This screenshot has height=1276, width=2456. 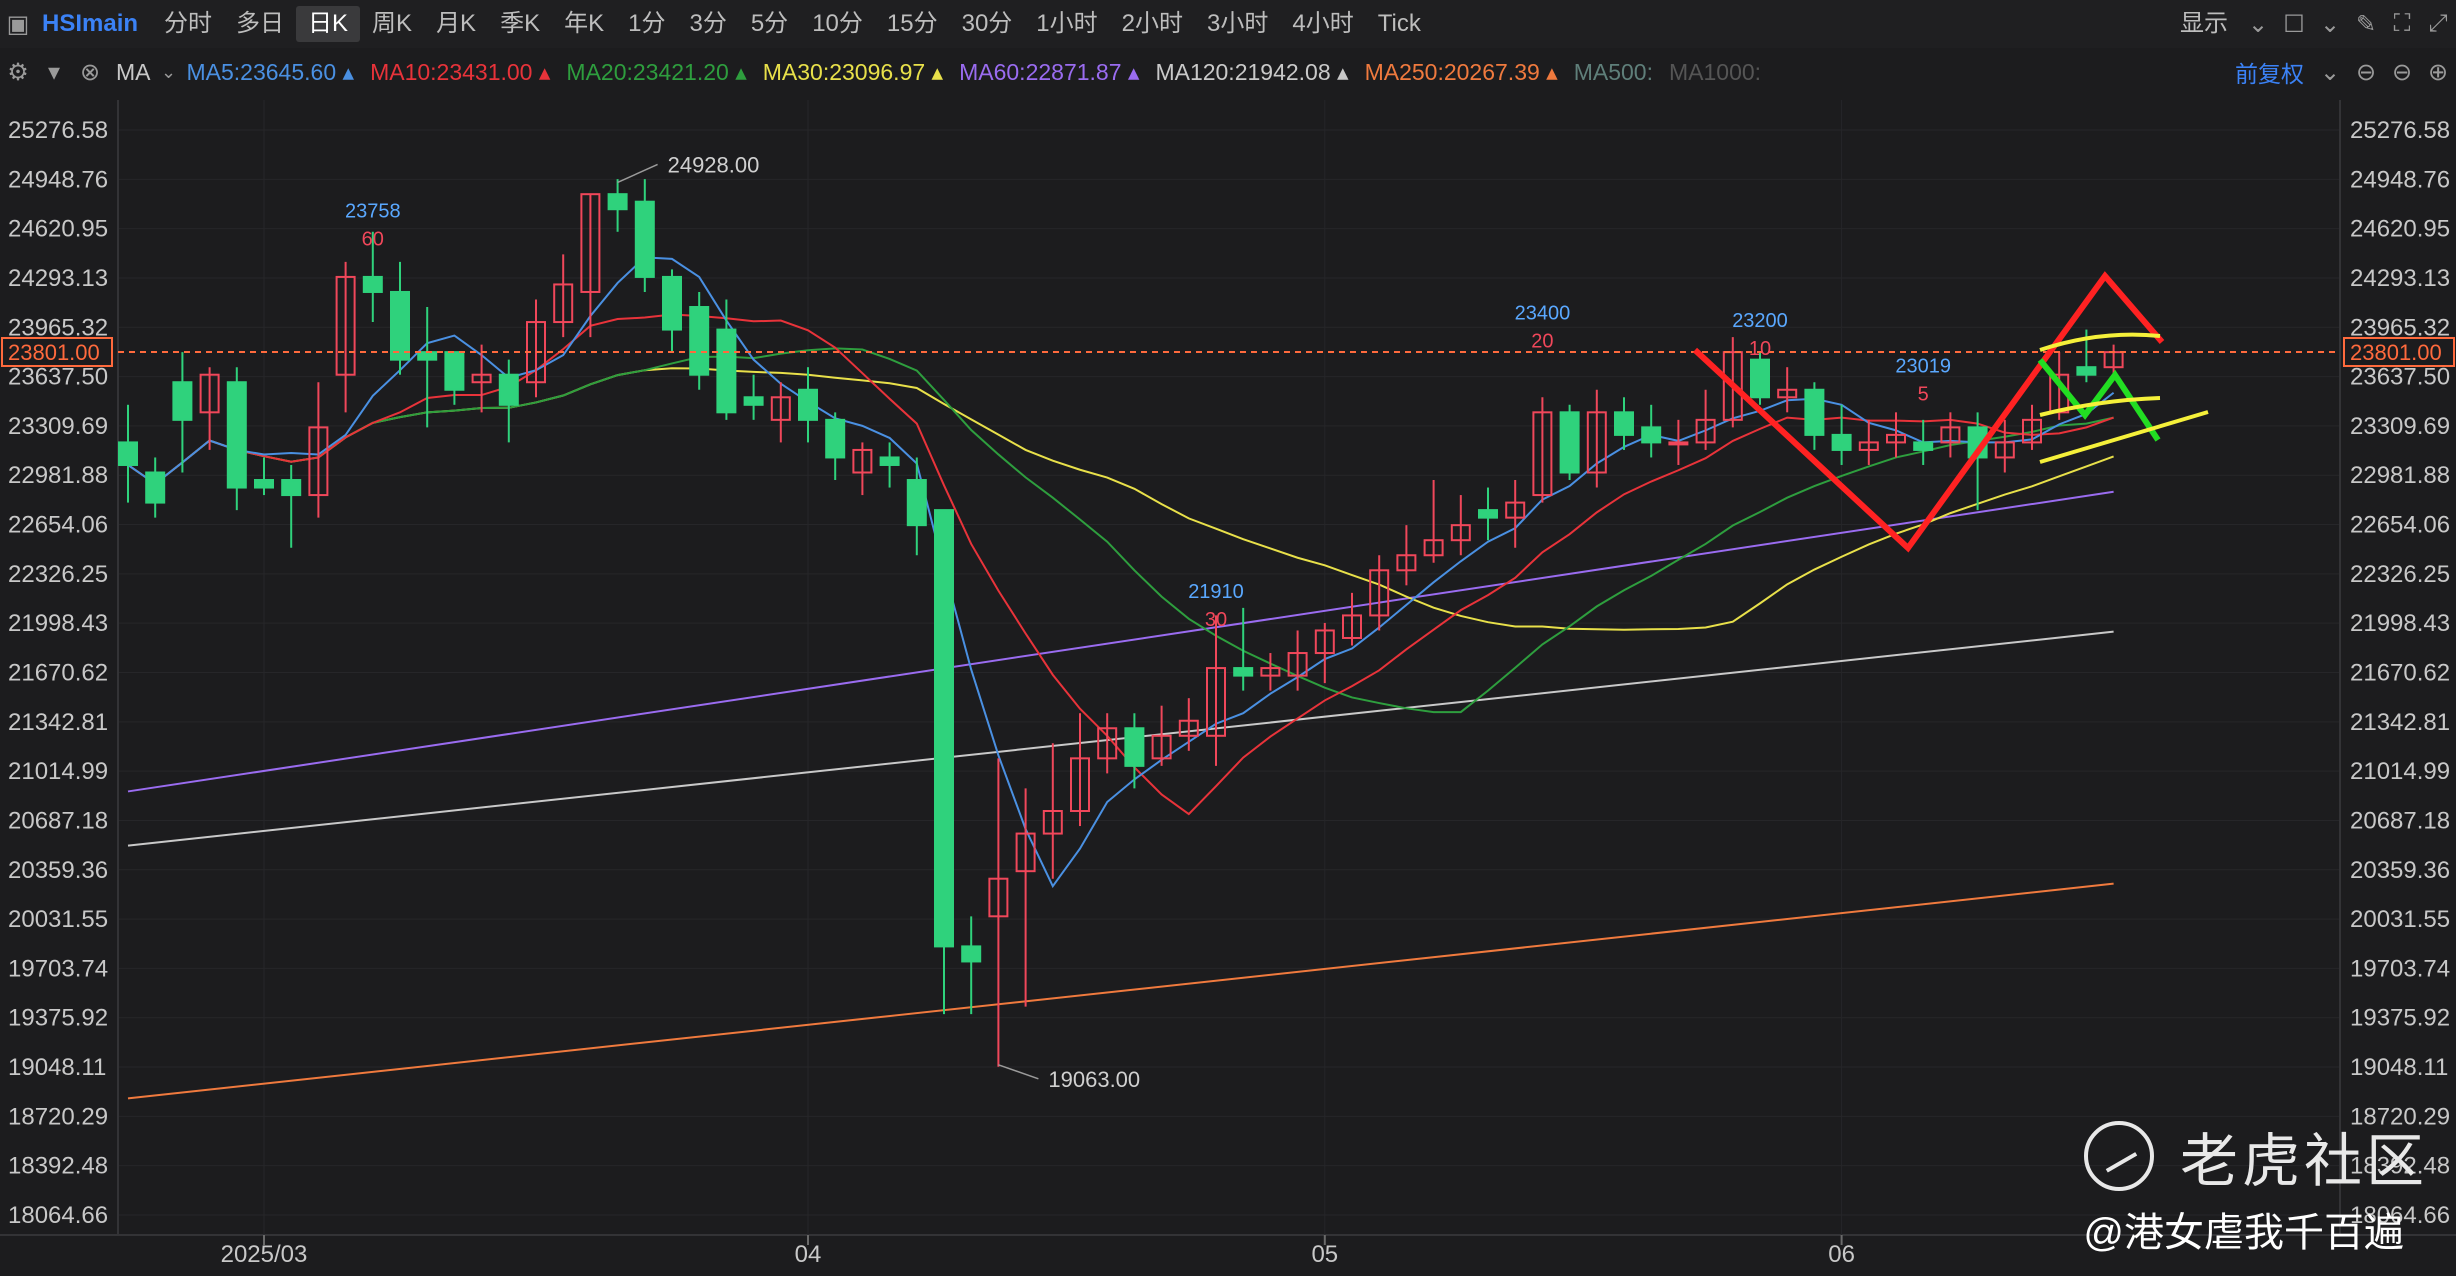 What do you see at coordinates (707, 24) in the screenshot?
I see `period-tab: 3分` at bounding box center [707, 24].